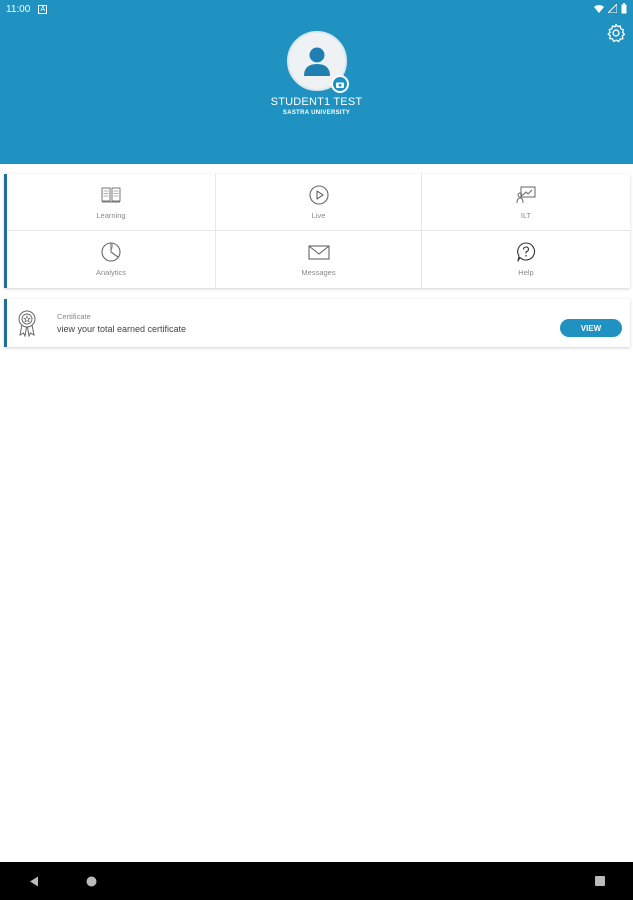 This screenshot has width=633, height=900. I want to click on back-button, so click(34, 881).